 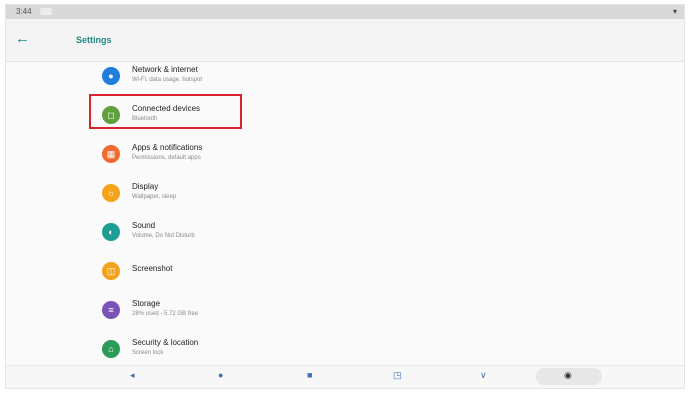 What do you see at coordinates (132, 375) in the screenshot?
I see `nav-back-icon: ◂` at bounding box center [132, 375].